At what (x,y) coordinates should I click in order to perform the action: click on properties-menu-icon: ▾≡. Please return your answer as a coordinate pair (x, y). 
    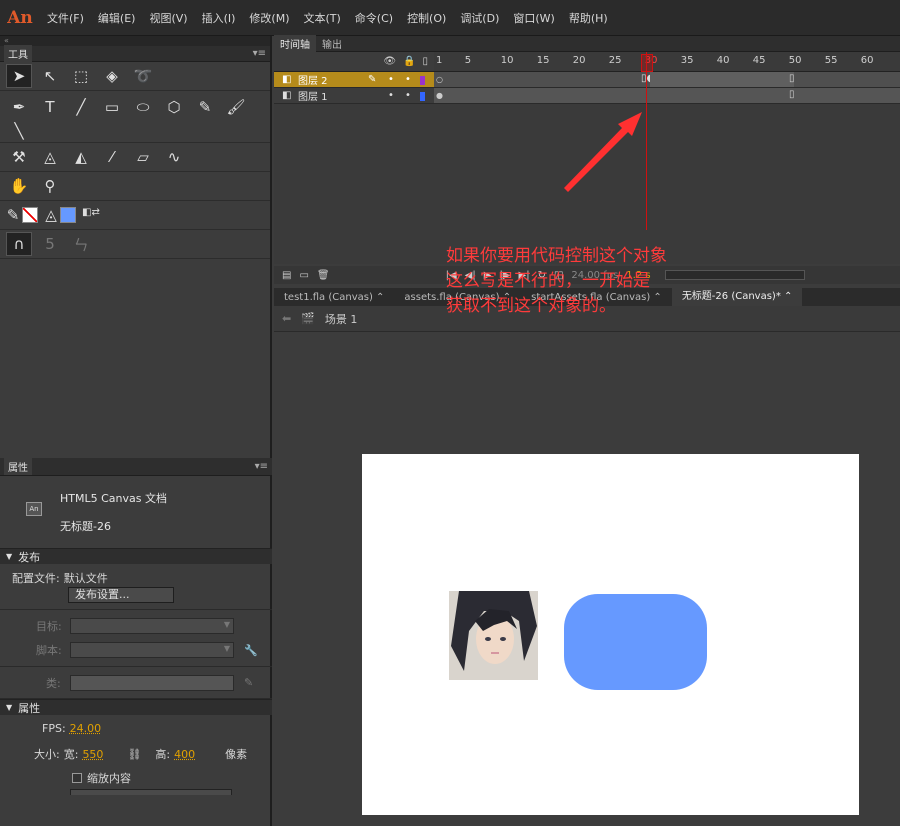
    Looking at the image, I should click on (261, 466).